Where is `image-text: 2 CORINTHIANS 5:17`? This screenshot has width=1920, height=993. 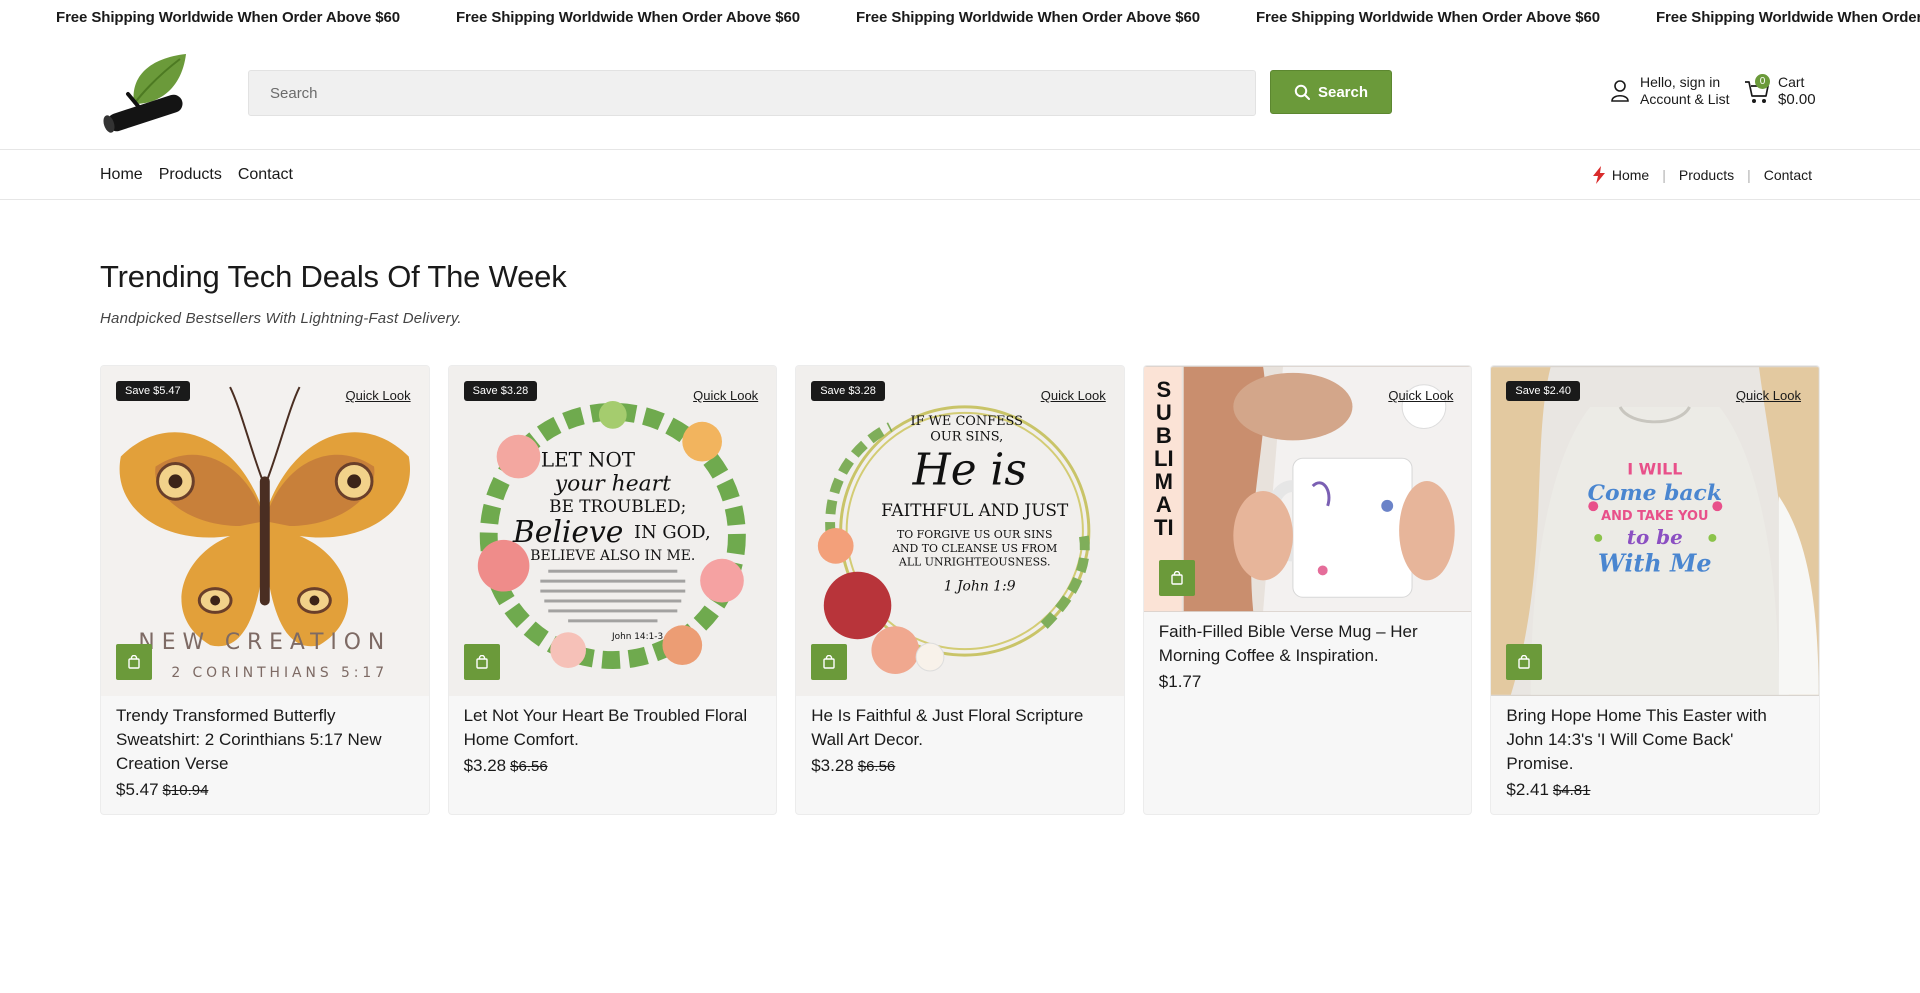
image-text: 2 CORINTHIANS 5:17 is located at coordinates (279, 673).